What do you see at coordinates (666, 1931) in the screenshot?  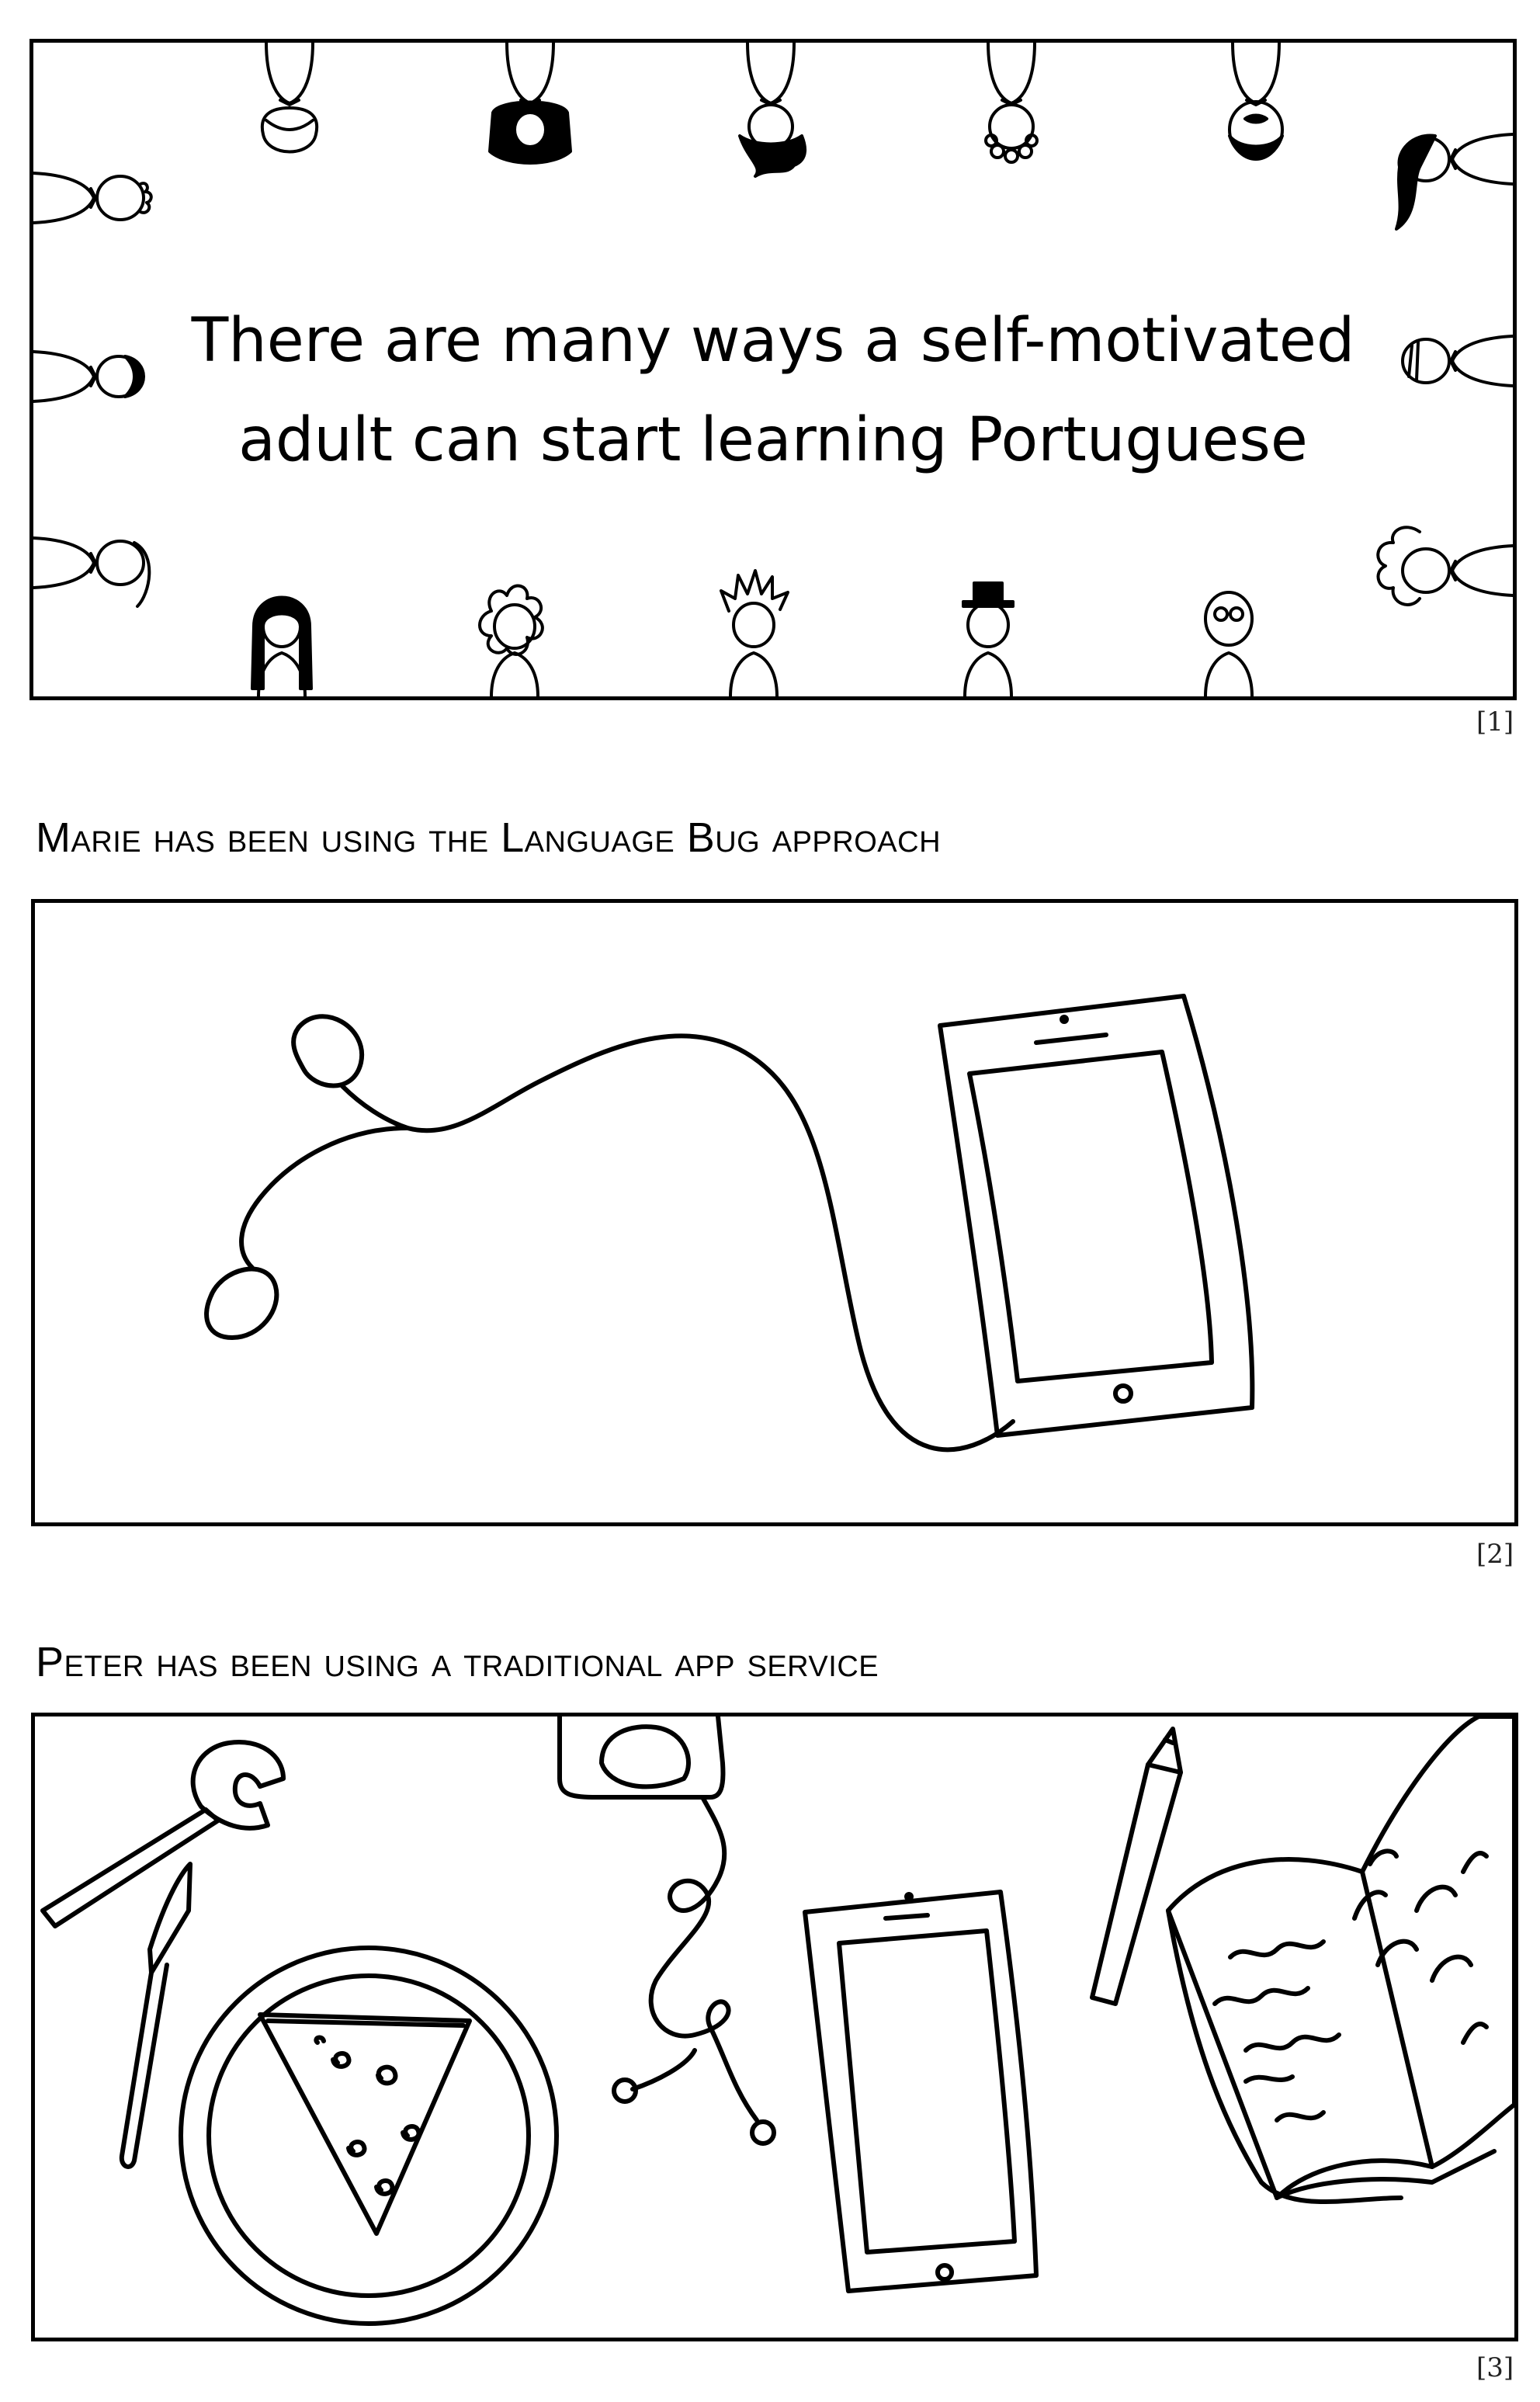 I see `earphones-icon` at bounding box center [666, 1931].